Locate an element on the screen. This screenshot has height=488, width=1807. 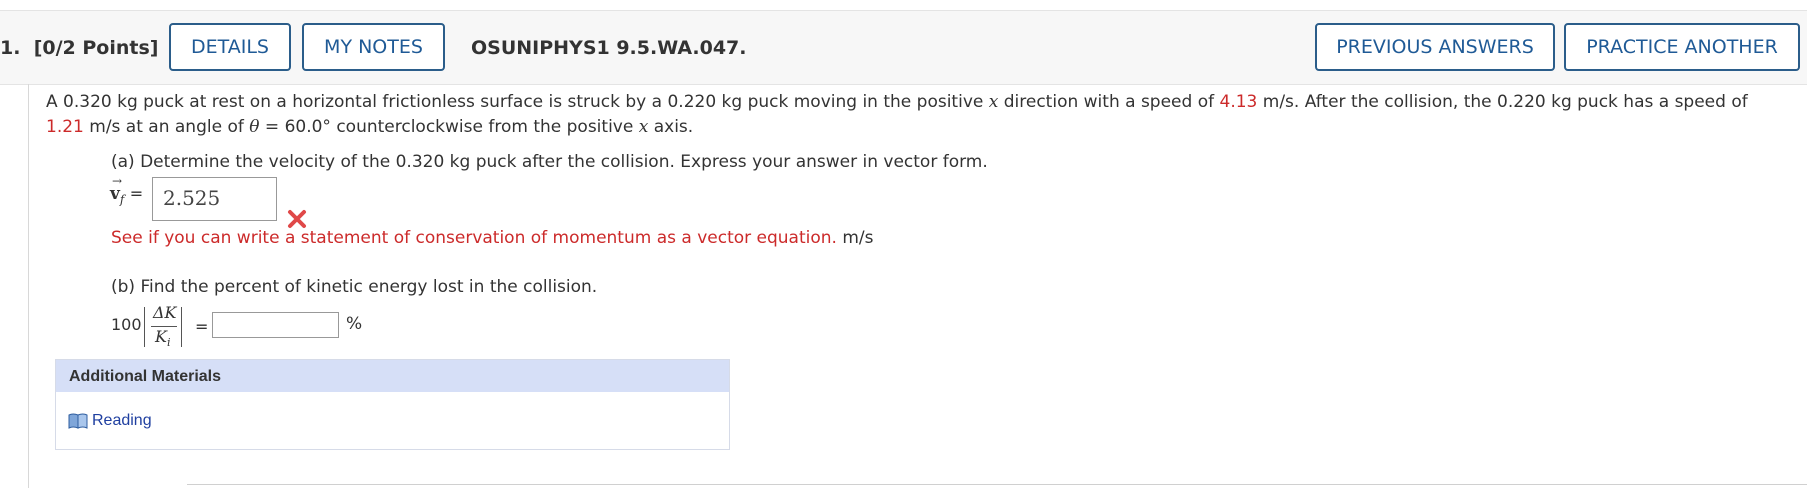
vector-arrow-icon: → is located at coordinates (117, 181).